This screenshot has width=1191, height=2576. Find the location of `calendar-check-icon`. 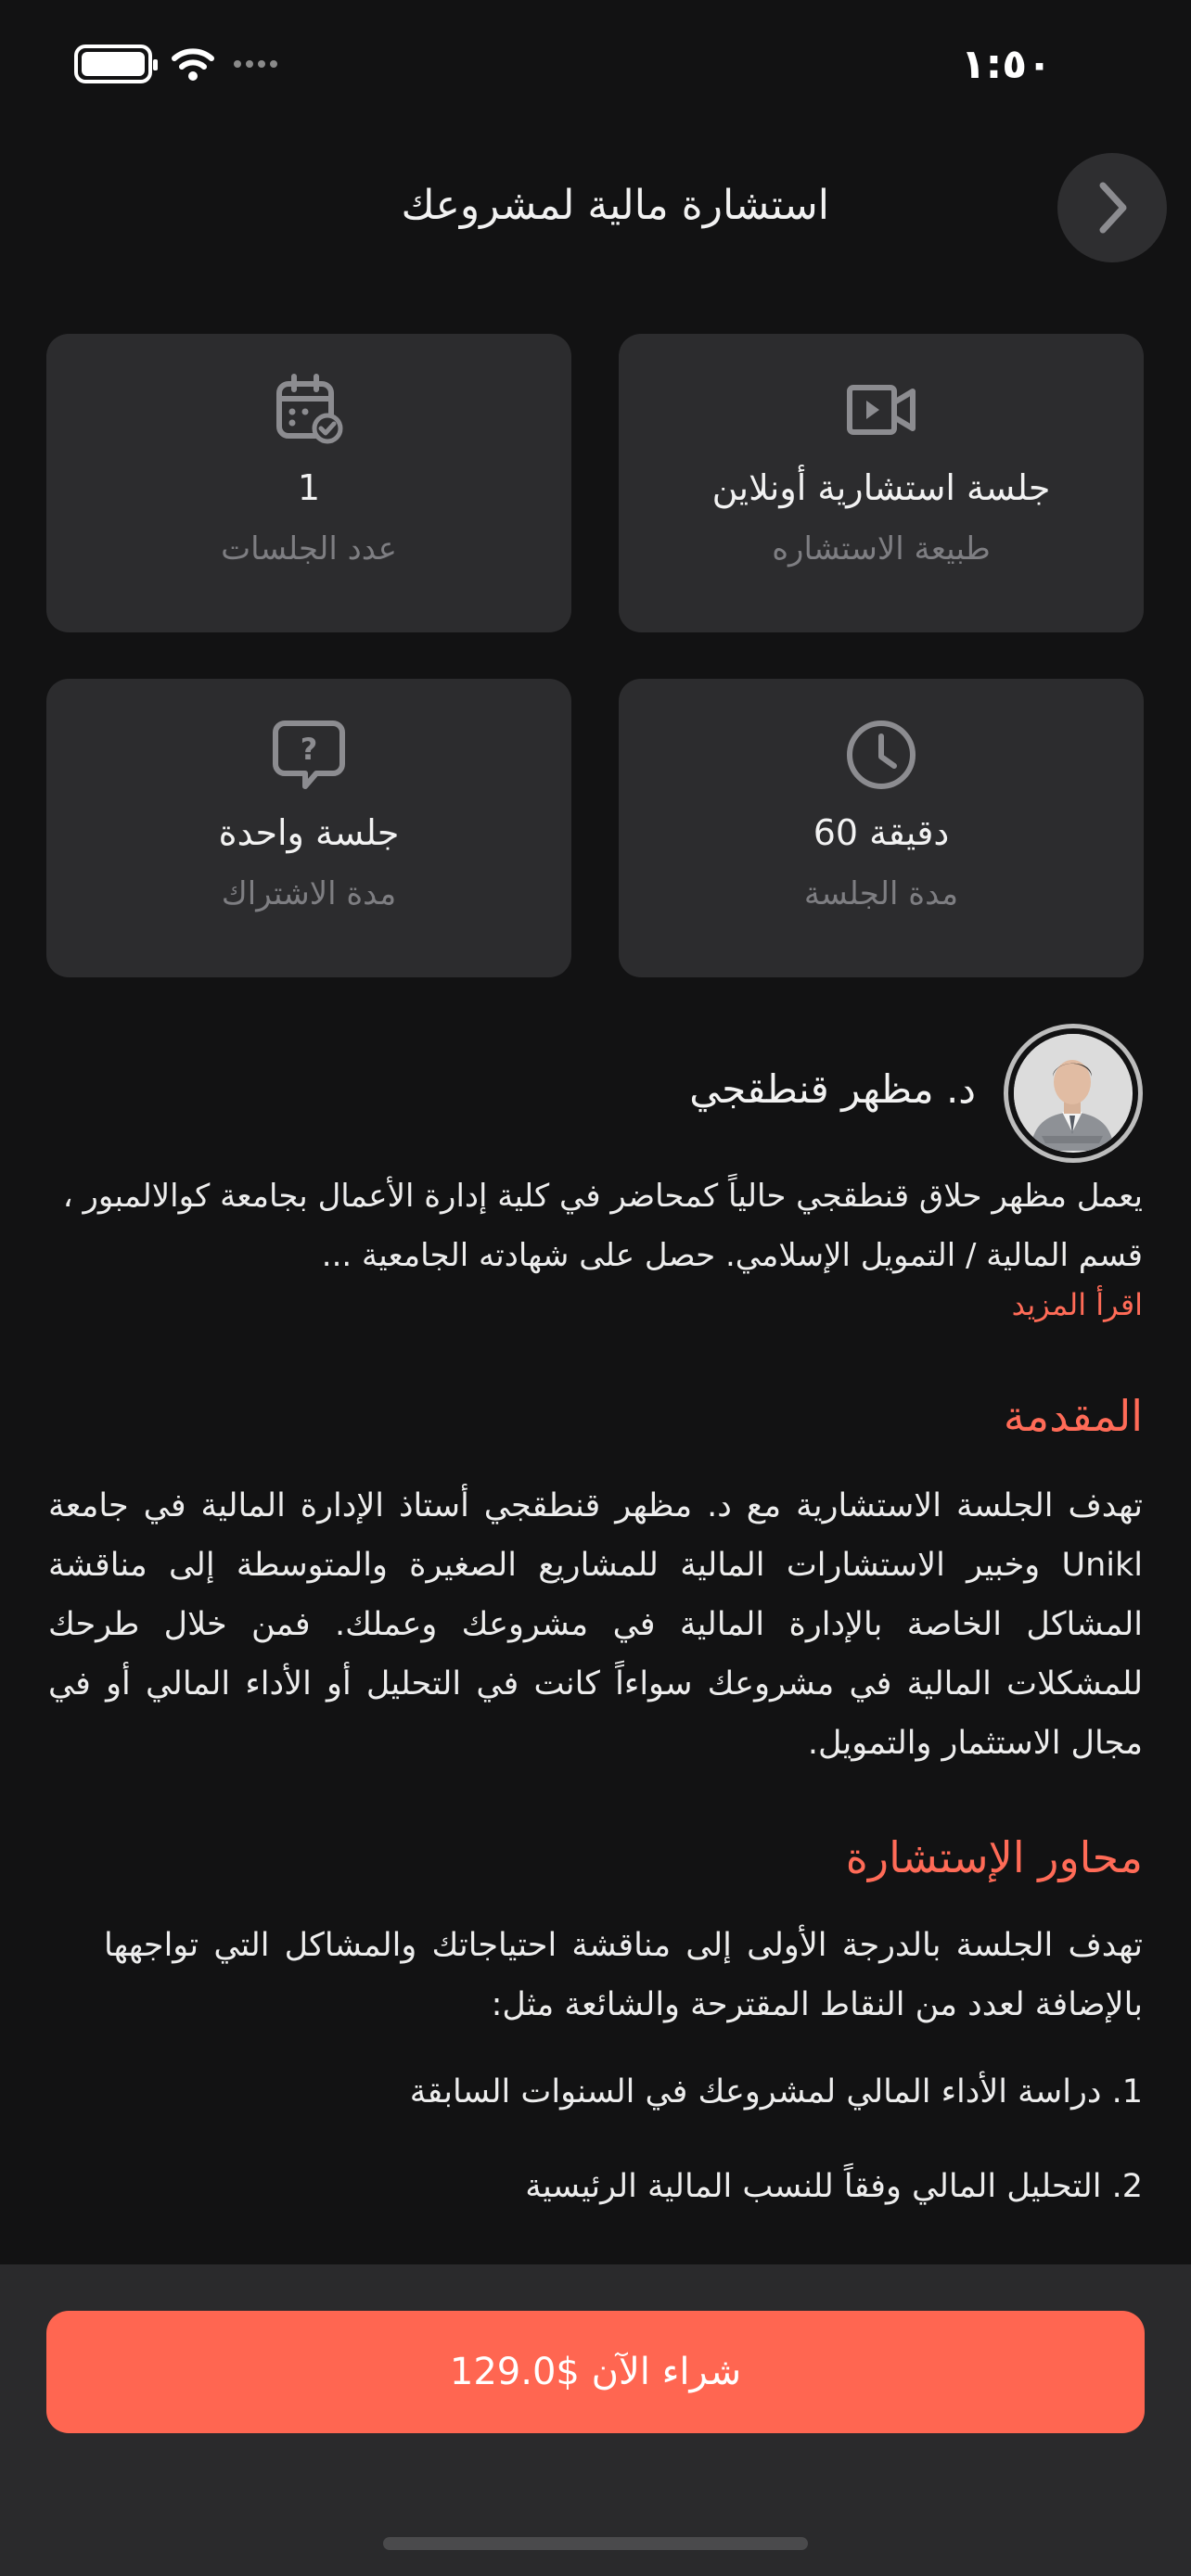

calendar-check-icon is located at coordinates (309, 410).